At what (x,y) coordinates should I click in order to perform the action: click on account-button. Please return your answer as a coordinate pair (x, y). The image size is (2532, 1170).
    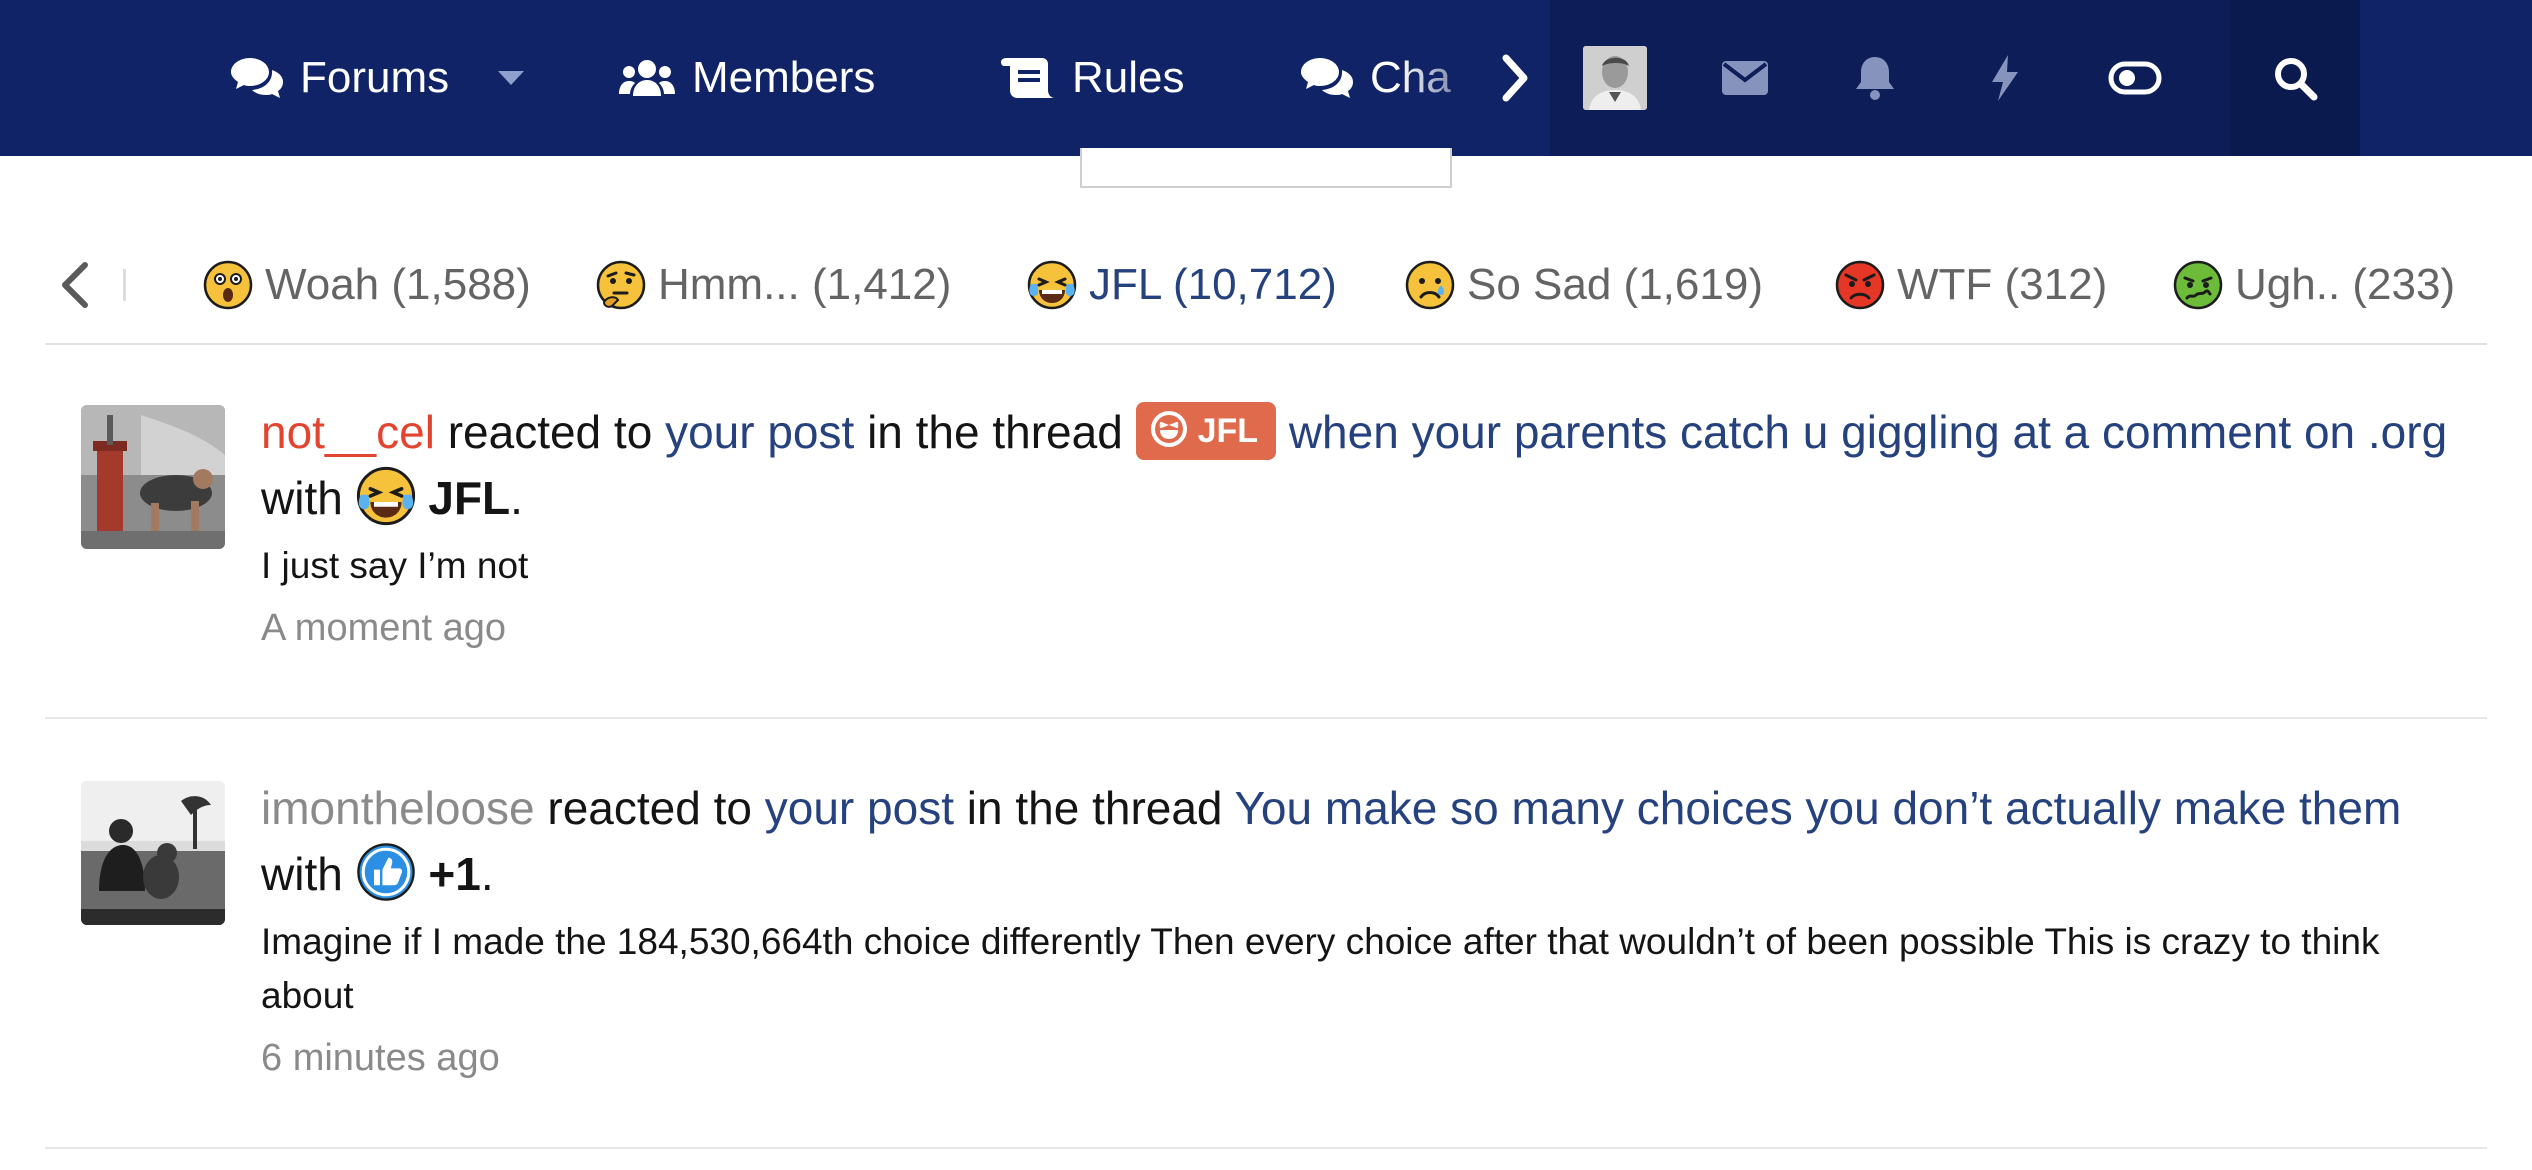
    Looking at the image, I should click on (1615, 78).